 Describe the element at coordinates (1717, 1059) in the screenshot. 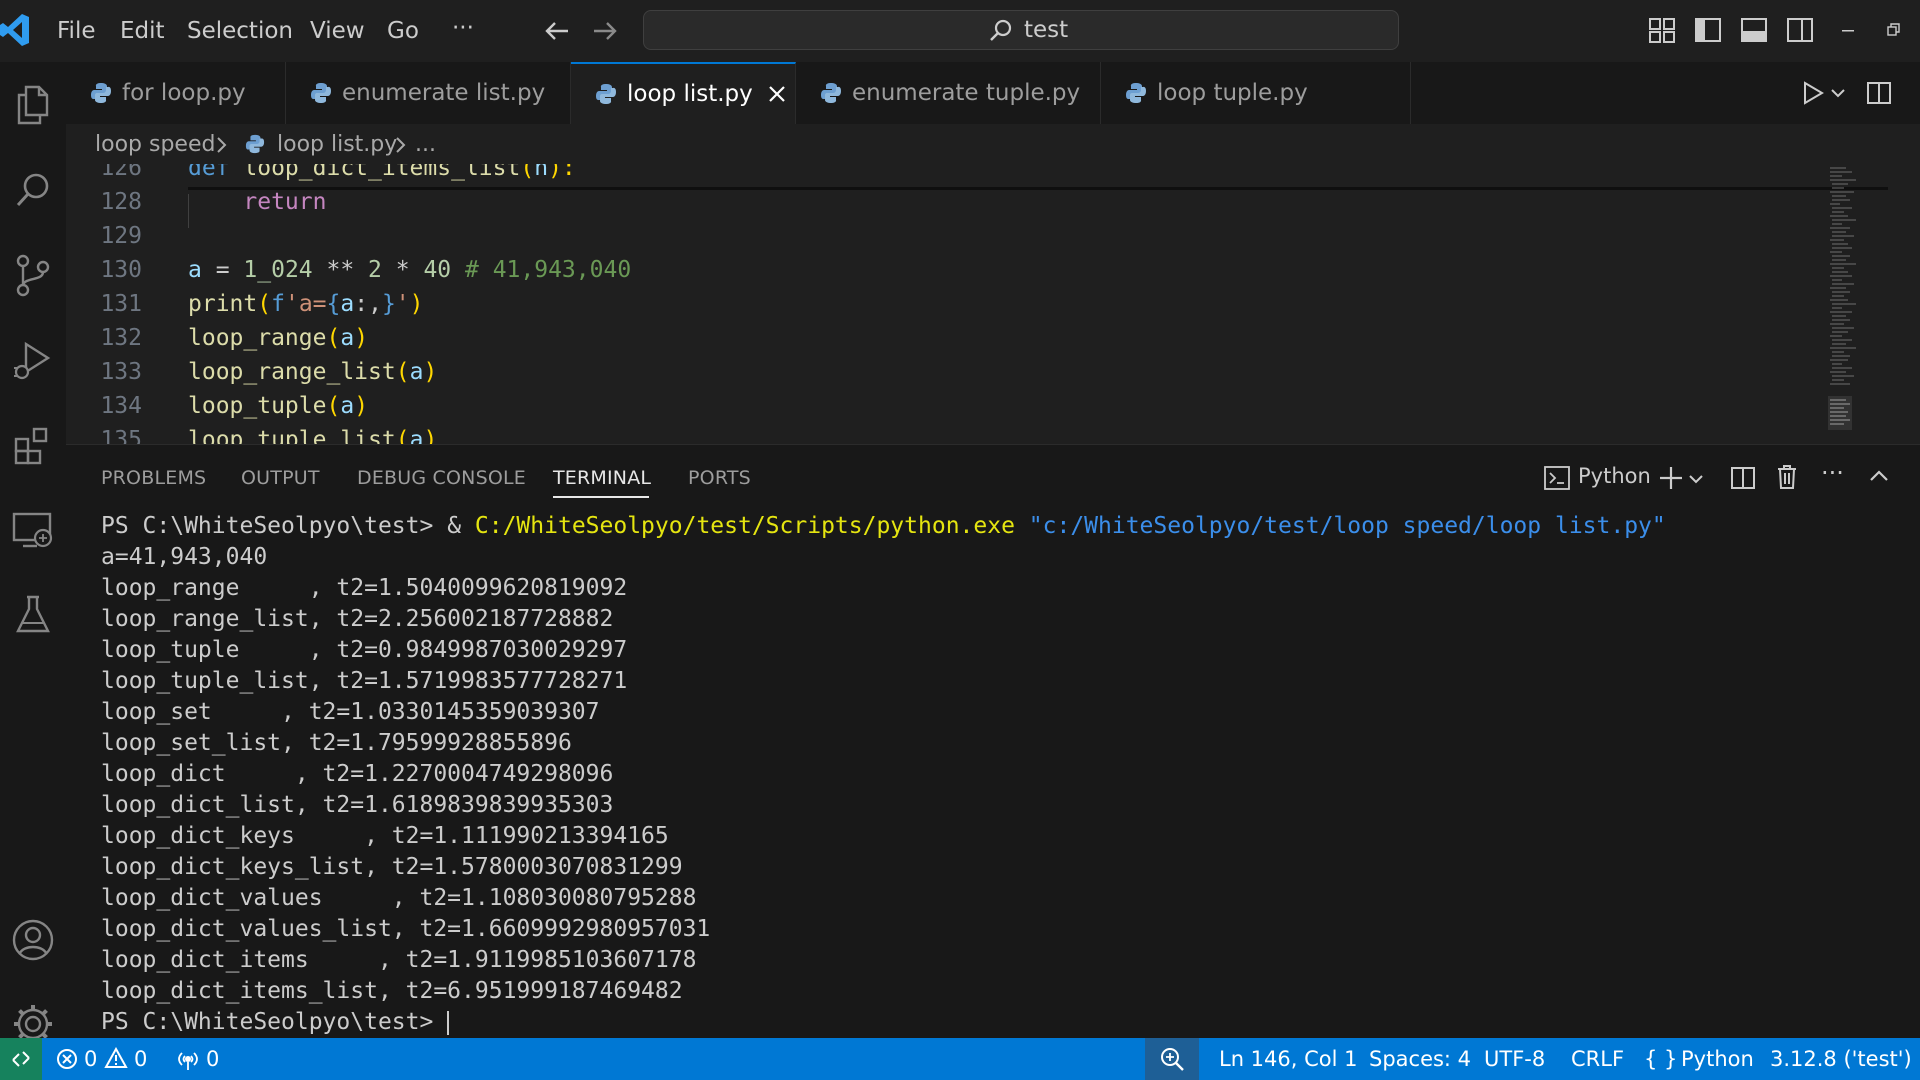

I see `language-mode: Python` at that location.